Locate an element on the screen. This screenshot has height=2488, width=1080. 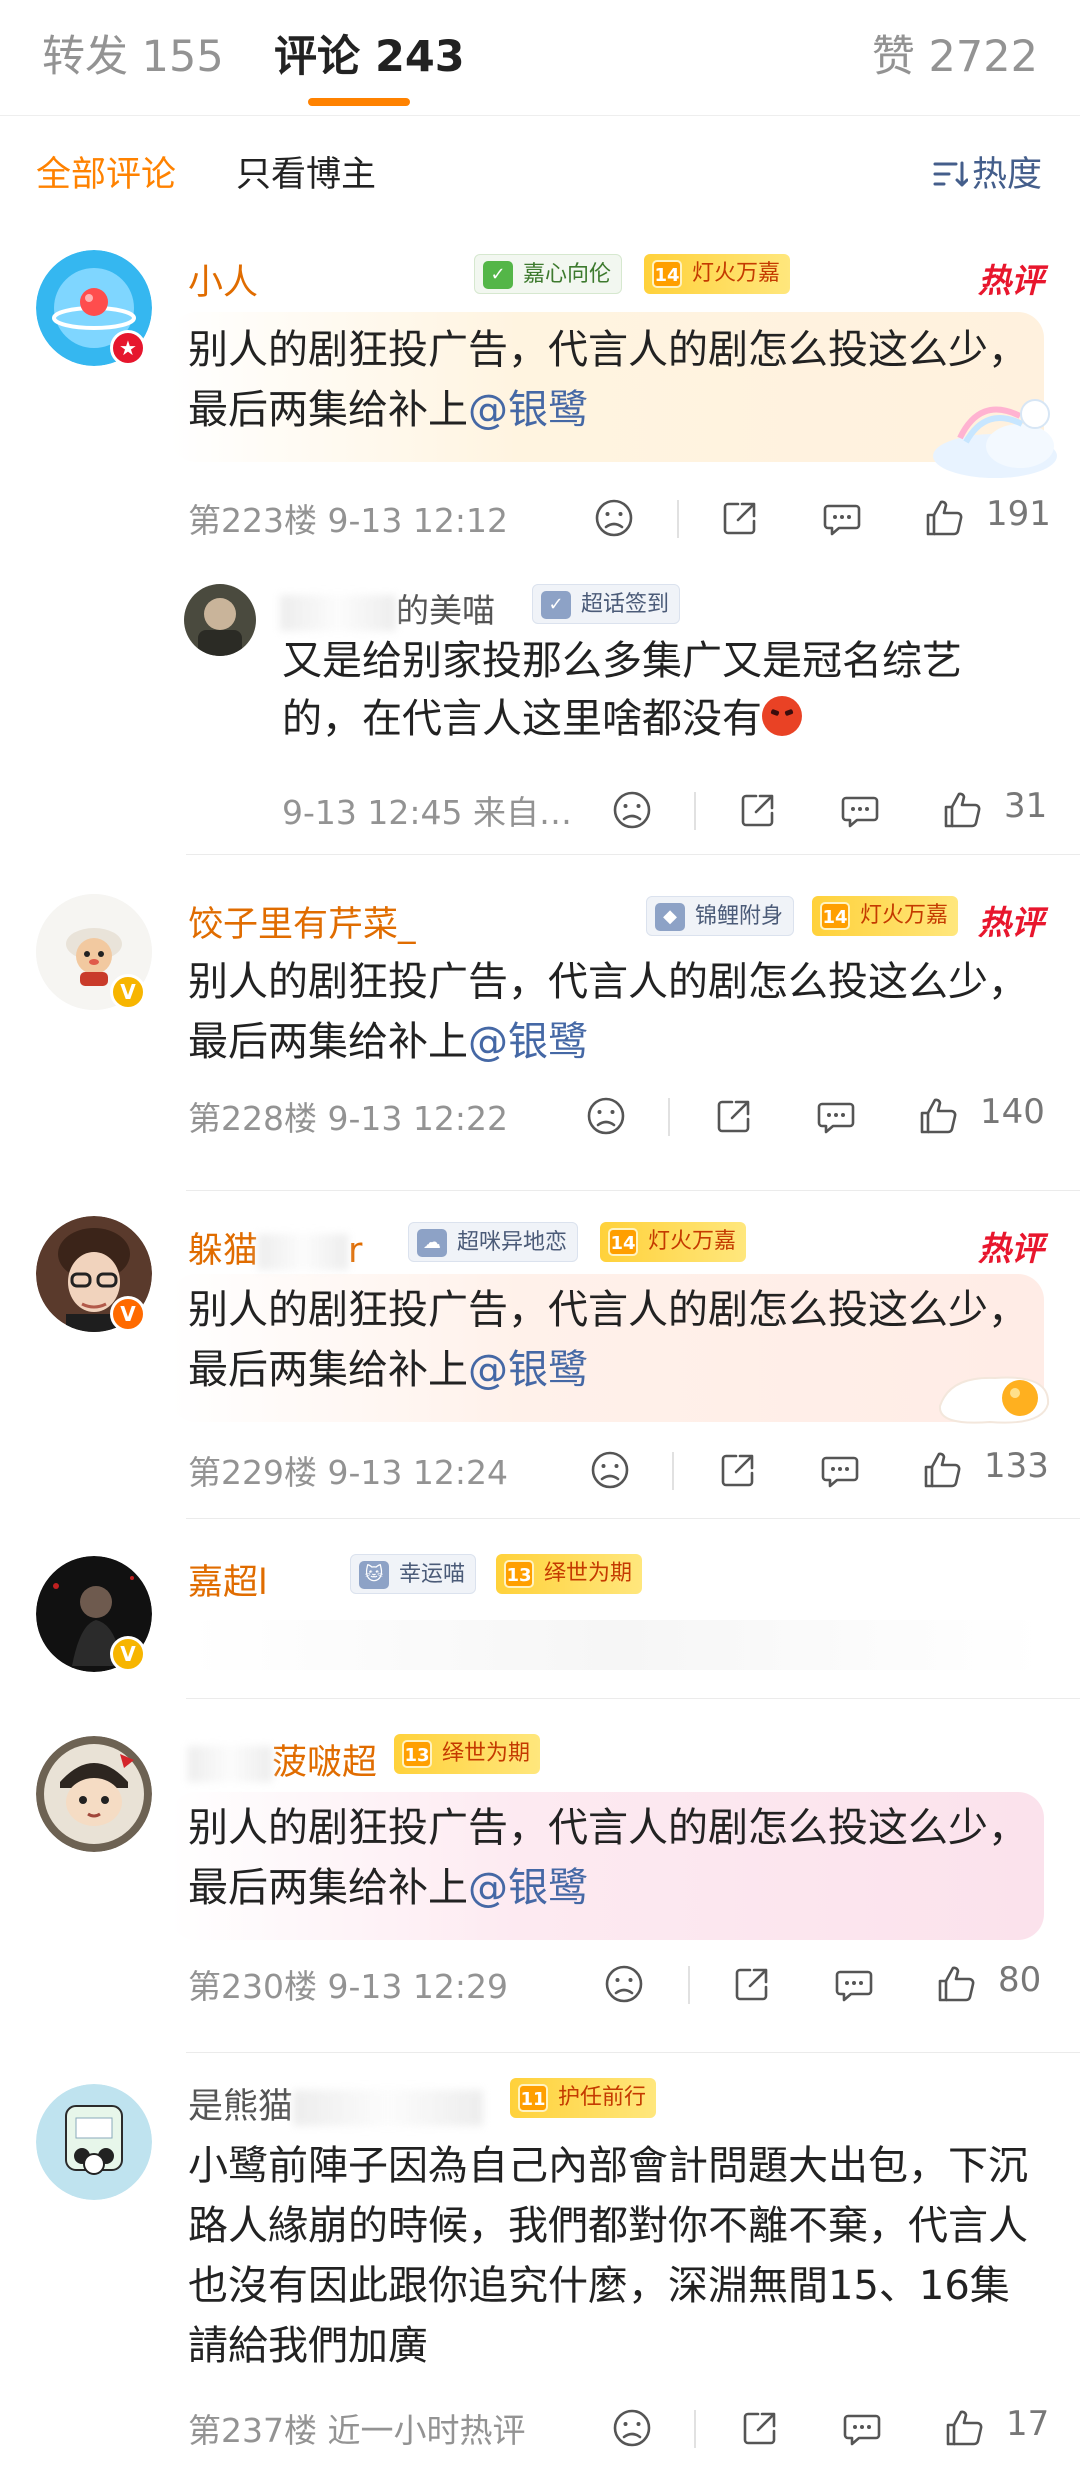
reply-username: 的美喵 is located at coordinates (387, 608).